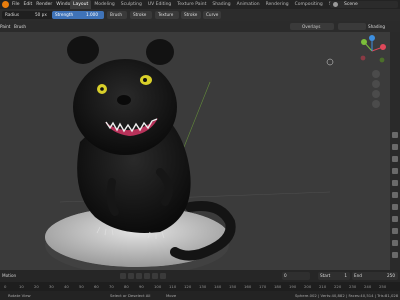 Image resolution: width=400 pixels, height=300 pixels. What do you see at coordinates (395, 183) in the screenshot?
I see `particles-tab-icon` at bounding box center [395, 183].